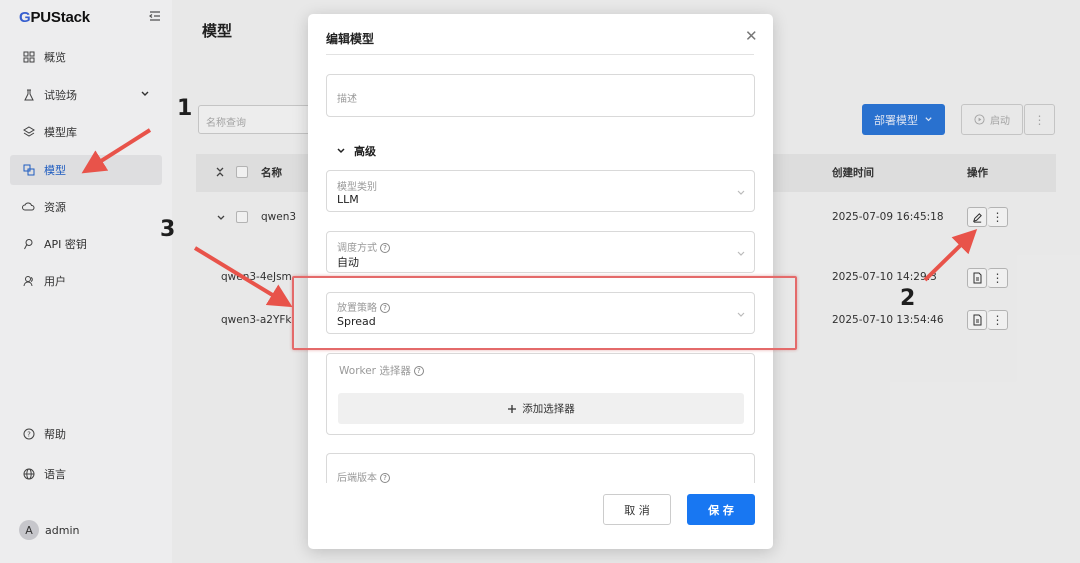 The image size is (1080, 563). I want to click on cancel-button: 取 消, so click(637, 509).